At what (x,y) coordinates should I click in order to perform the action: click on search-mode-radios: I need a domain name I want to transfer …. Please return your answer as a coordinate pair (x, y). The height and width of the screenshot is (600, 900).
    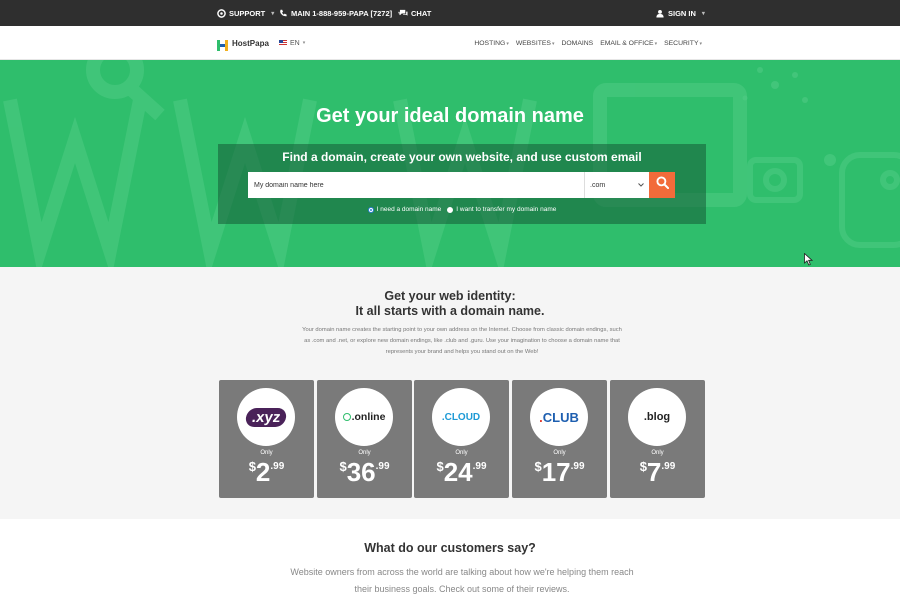
    Looking at the image, I should click on (462, 209).